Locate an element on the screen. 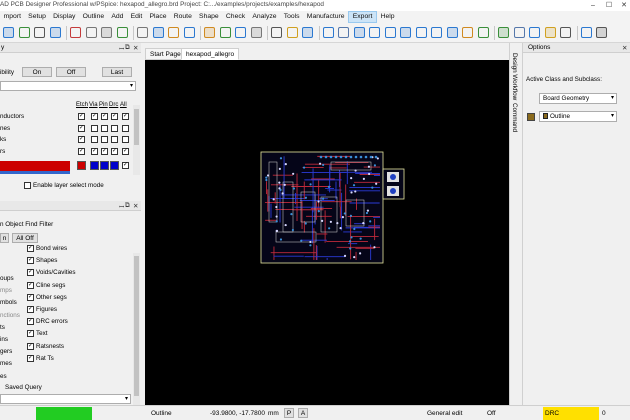 Image resolution: width=630 pixels, height=420 pixels. visibility-last-button: Last is located at coordinates (117, 72).